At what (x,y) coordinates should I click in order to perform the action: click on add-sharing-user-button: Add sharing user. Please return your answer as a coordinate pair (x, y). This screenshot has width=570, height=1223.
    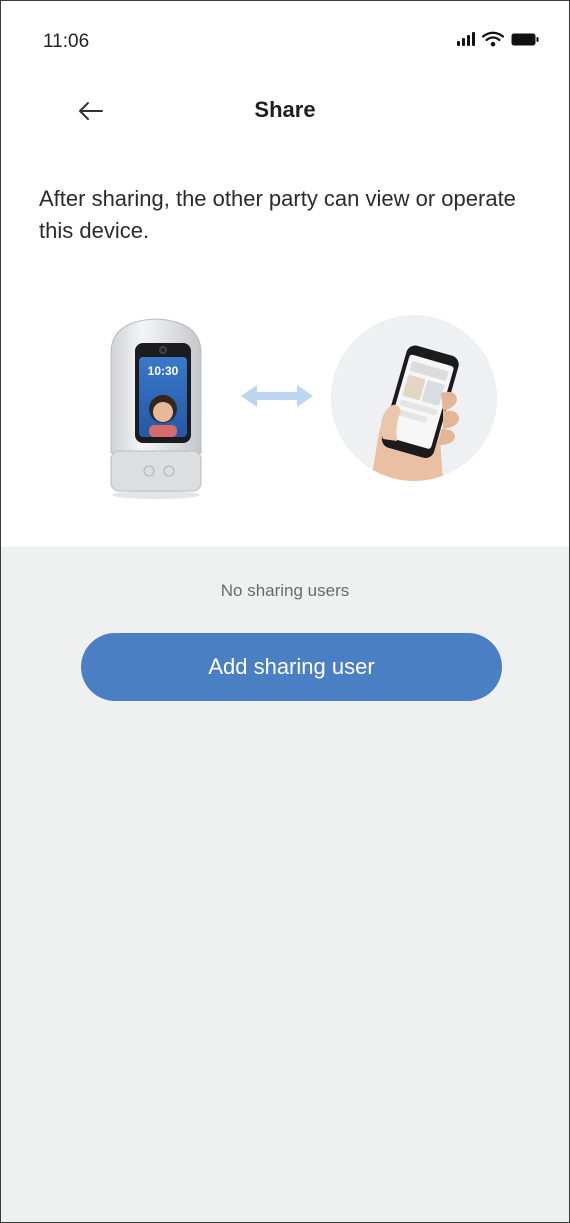
    Looking at the image, I should click on (291, 667).